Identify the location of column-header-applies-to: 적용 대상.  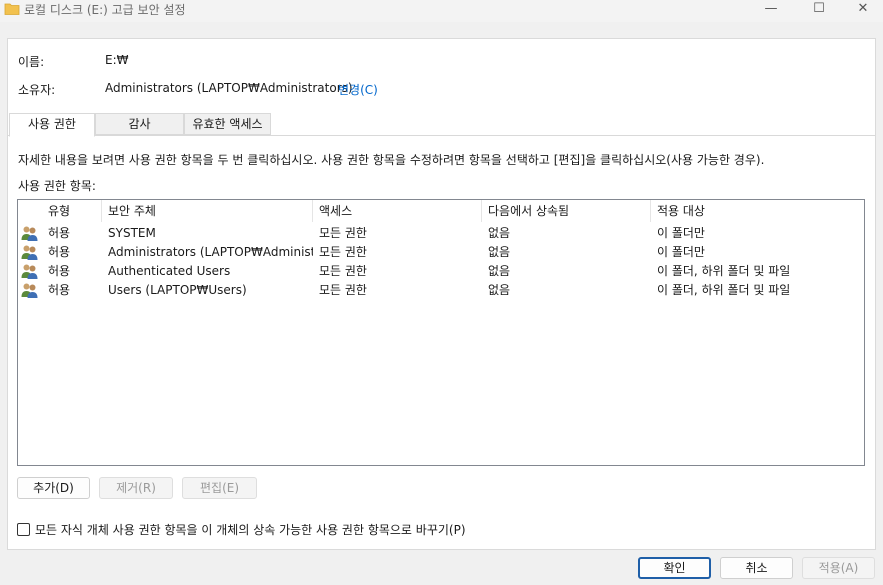
(757, 211).